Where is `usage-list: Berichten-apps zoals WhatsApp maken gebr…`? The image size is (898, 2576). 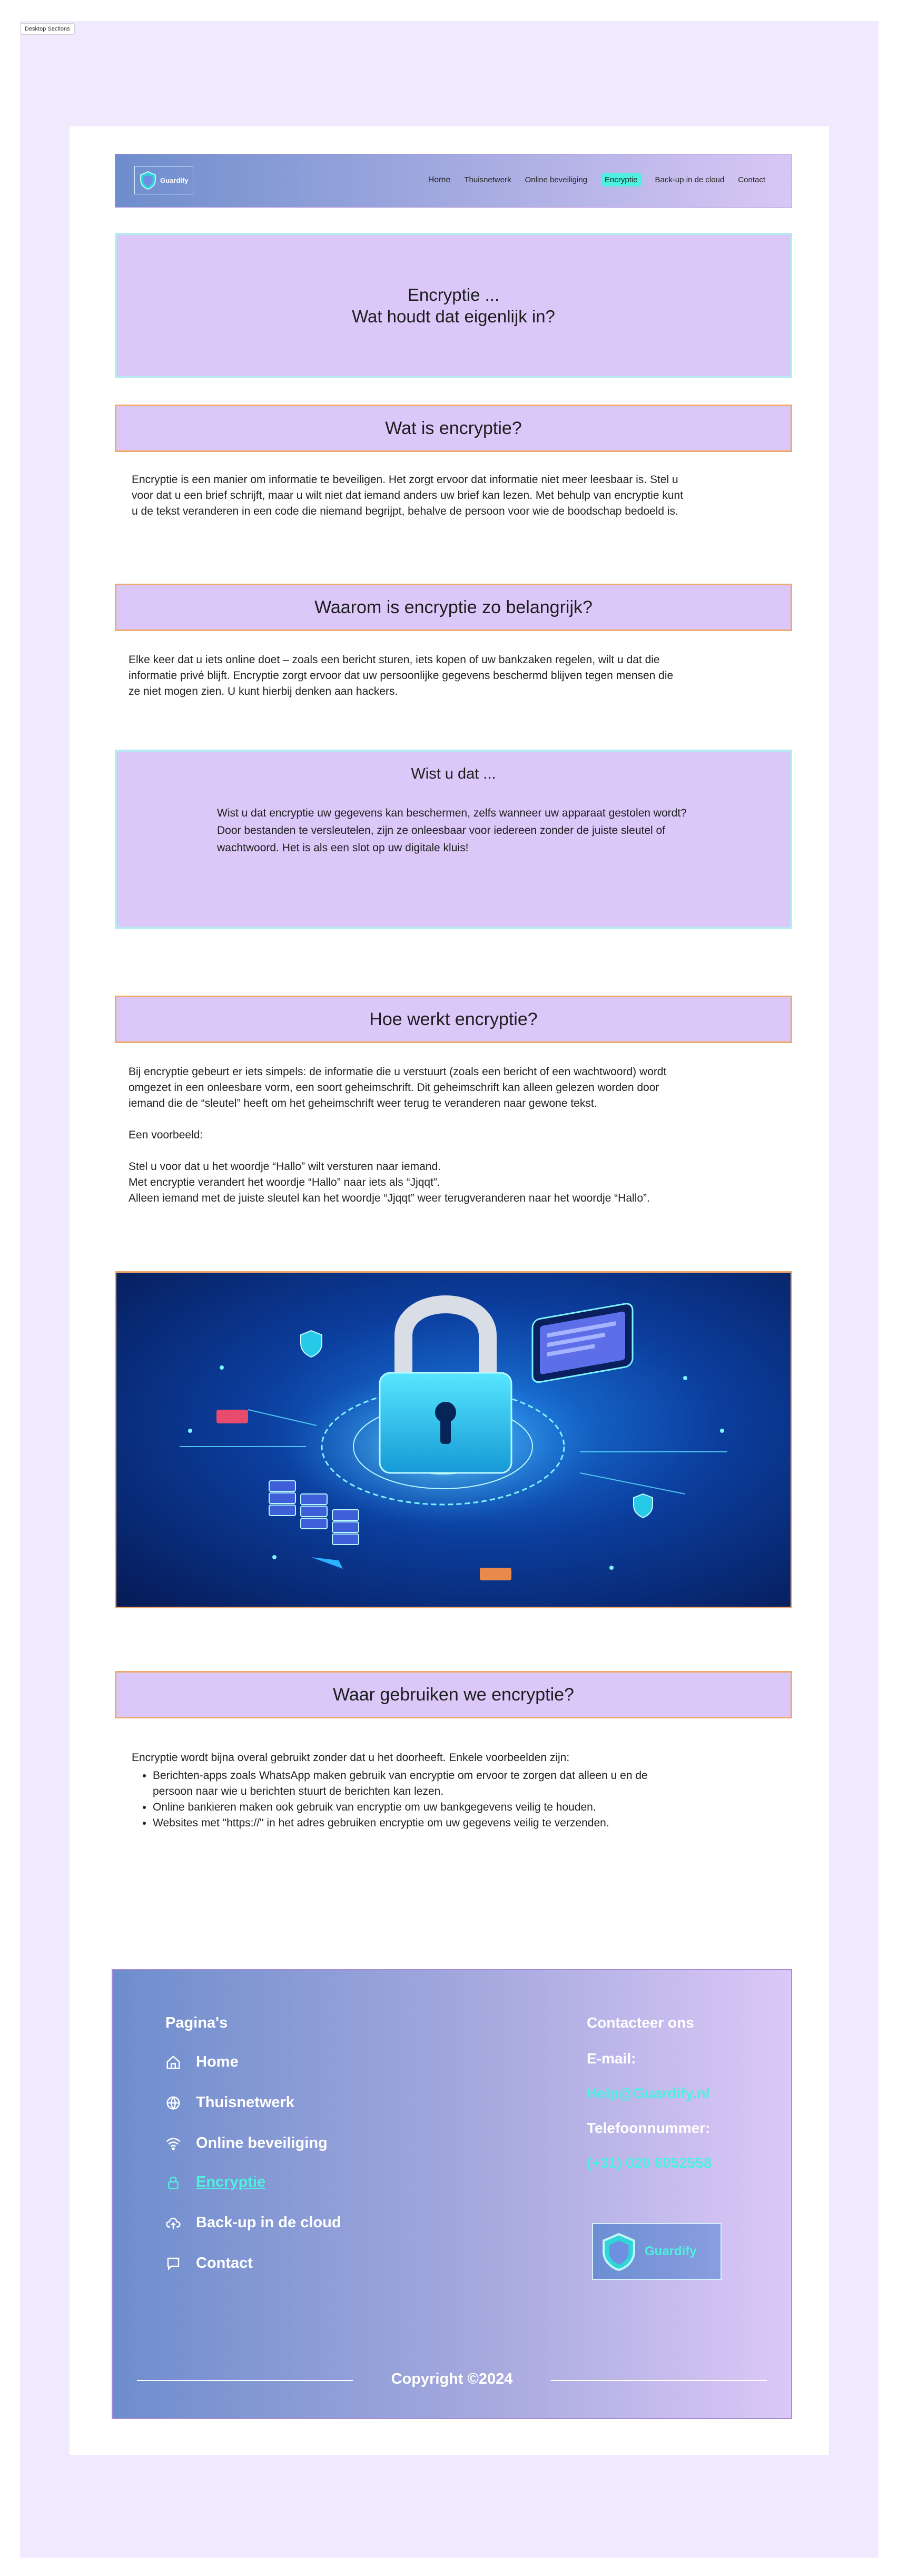 usage-list: Berichten-apps zoals WhatsApp maken gebr… is located at coordinates (408, 1799).